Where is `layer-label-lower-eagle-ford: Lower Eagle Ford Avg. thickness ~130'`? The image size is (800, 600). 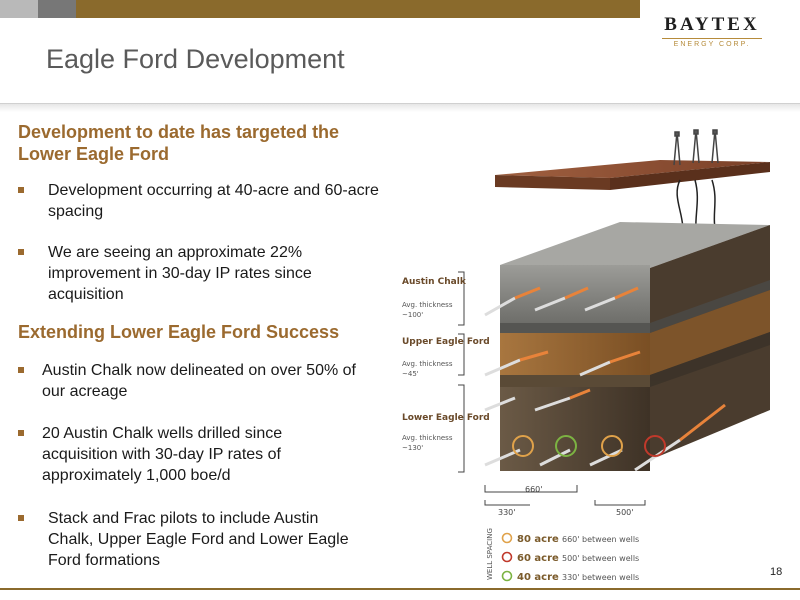 layer-label-lower-eagle-ford: Lower Eagle Ford Avg. thickness ~130' is located at coordinates (446, 428).